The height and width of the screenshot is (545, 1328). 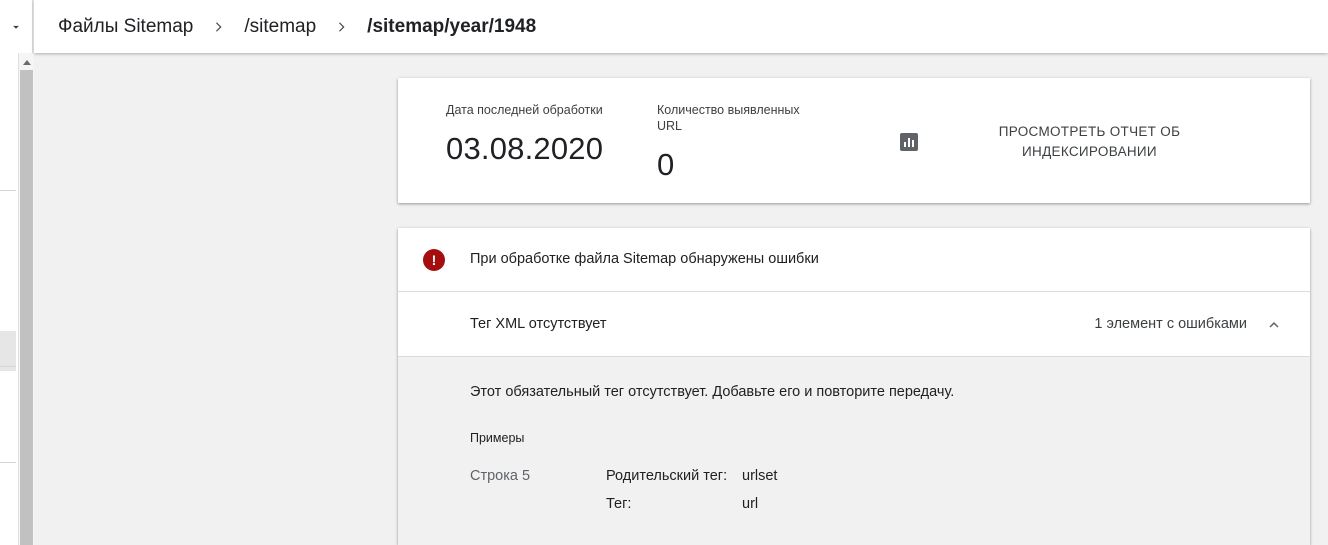 I want to click on parent-tag-label: Родительский тег:, so click(x=667, y=476).